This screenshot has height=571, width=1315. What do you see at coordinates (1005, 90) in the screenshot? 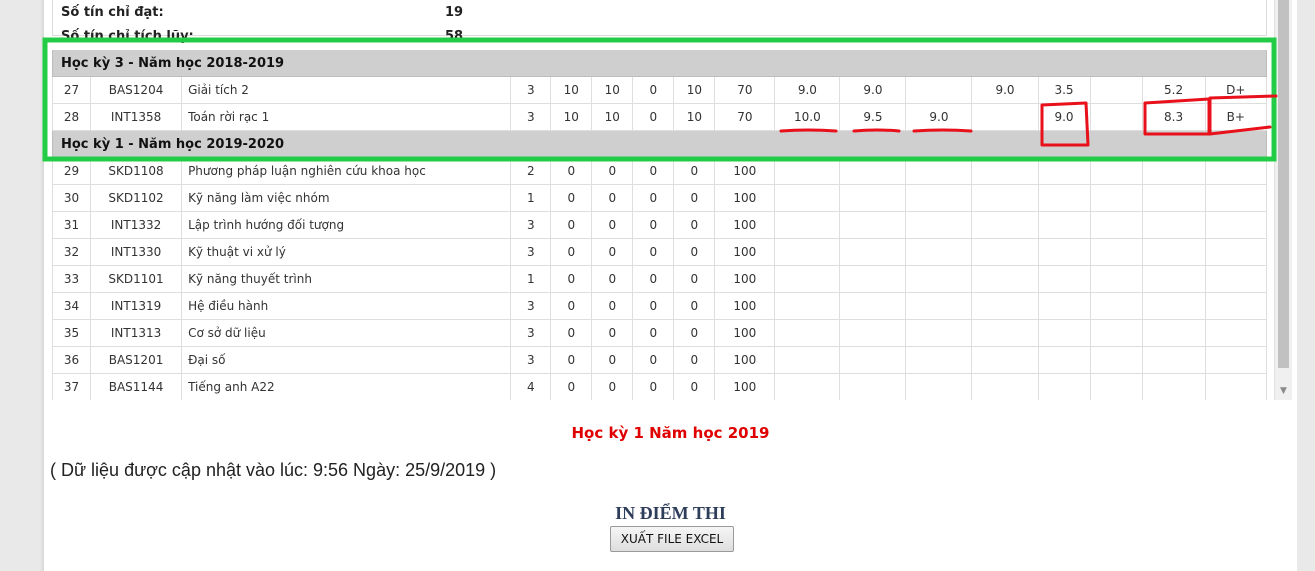
I see `cell-g4: 9.0` at bounding box center [1005, 90].